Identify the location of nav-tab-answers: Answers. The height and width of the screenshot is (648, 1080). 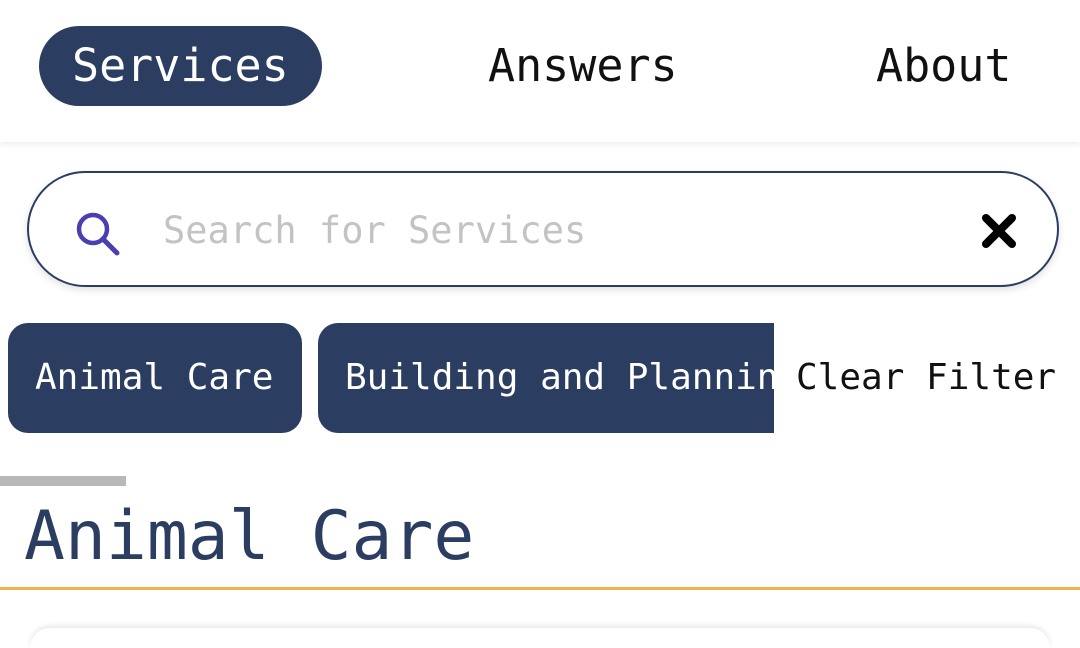
(583, 66).